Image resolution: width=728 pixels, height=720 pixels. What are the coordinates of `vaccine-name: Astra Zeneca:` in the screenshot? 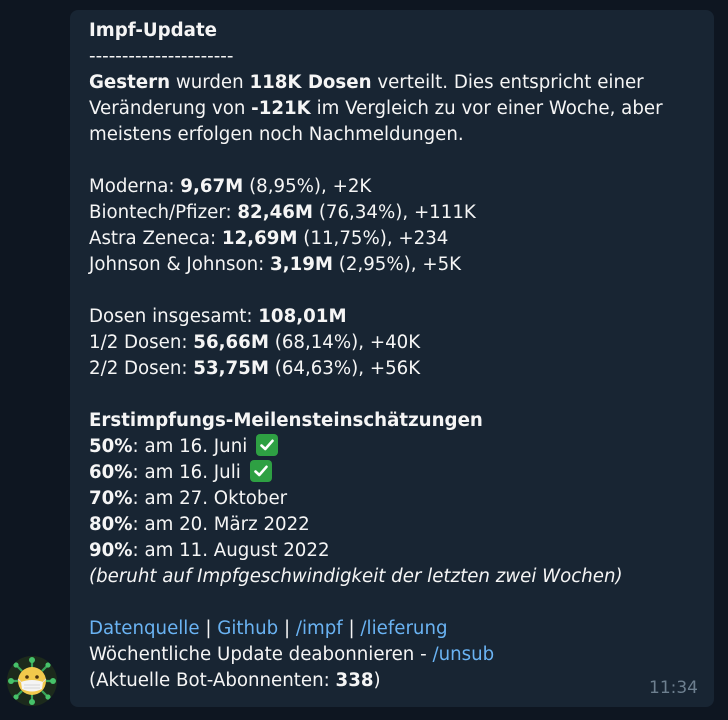 It's located at (155, 238).